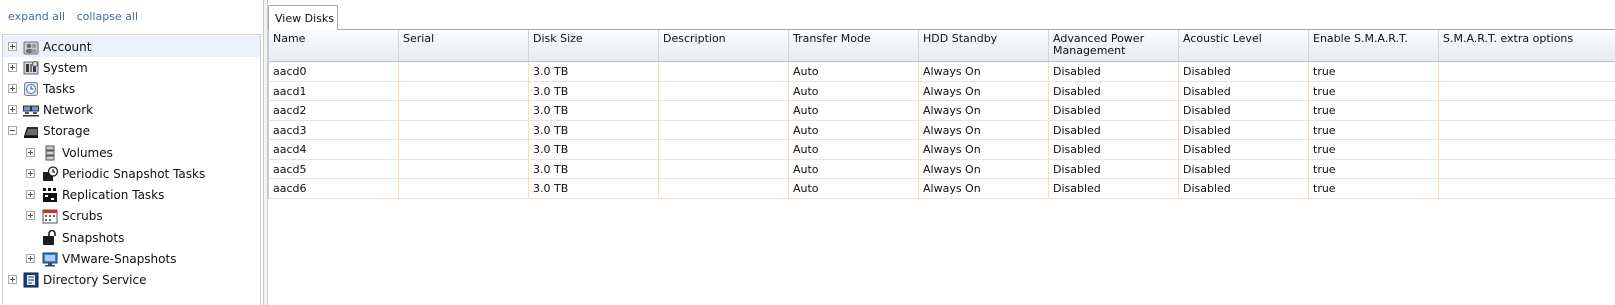 This screenshot has width=1615, height=305. What do you see at coordinates (334, 110) in the screenshot?
I see `cell-name: aacd2` at bounding box center [334, 110].